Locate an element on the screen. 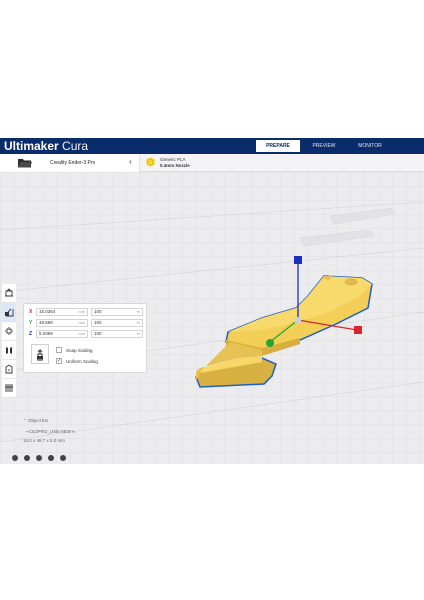 This screenshot has height=600, width=424. scale-x-percent-field: 100% is located at coordinates (117, 312).